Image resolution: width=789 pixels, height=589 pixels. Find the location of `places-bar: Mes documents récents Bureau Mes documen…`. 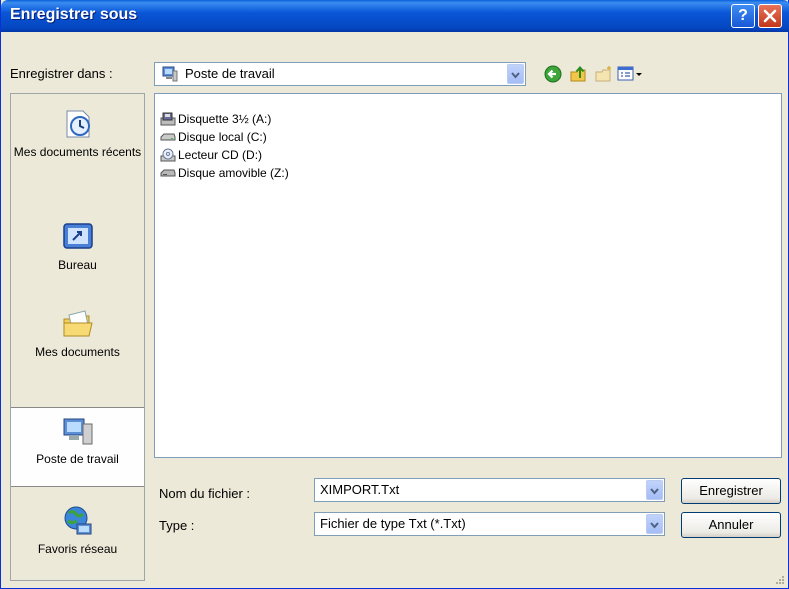

places-bar: Mes documents récents Bureau Mes documen… is located at coordinates (77, 337).